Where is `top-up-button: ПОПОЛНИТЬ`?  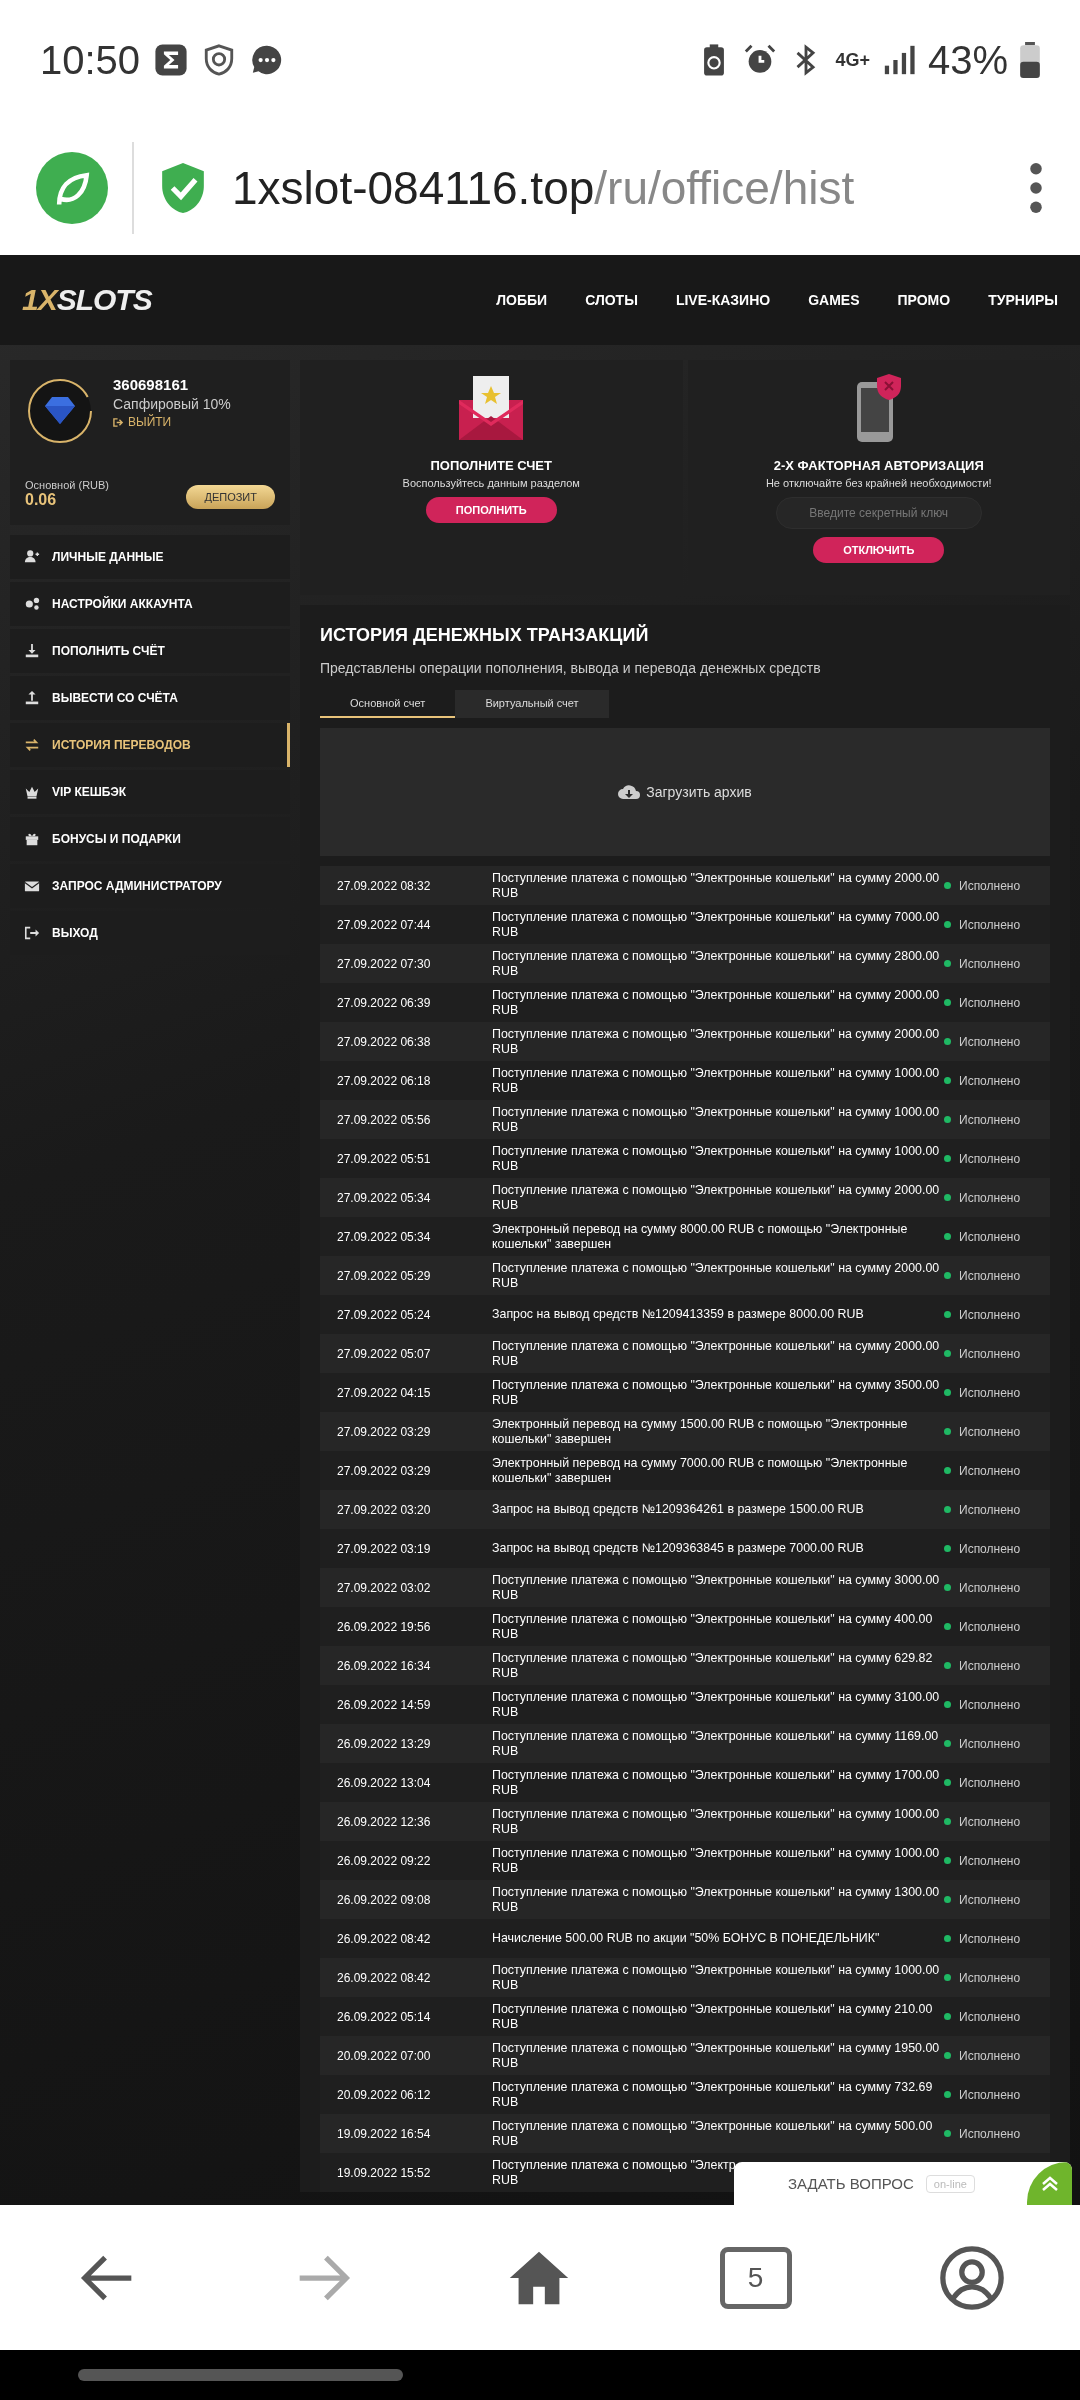
top-up-button: ПОПОЛНИТЬ is located at coordinates (491, 510).